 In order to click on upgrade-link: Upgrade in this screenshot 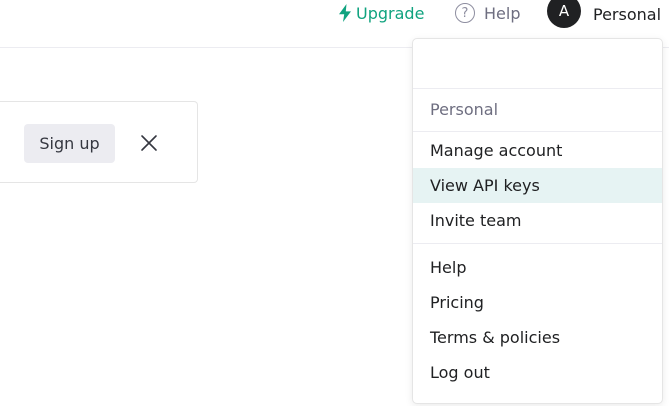, I will do `click(381, 13)`.